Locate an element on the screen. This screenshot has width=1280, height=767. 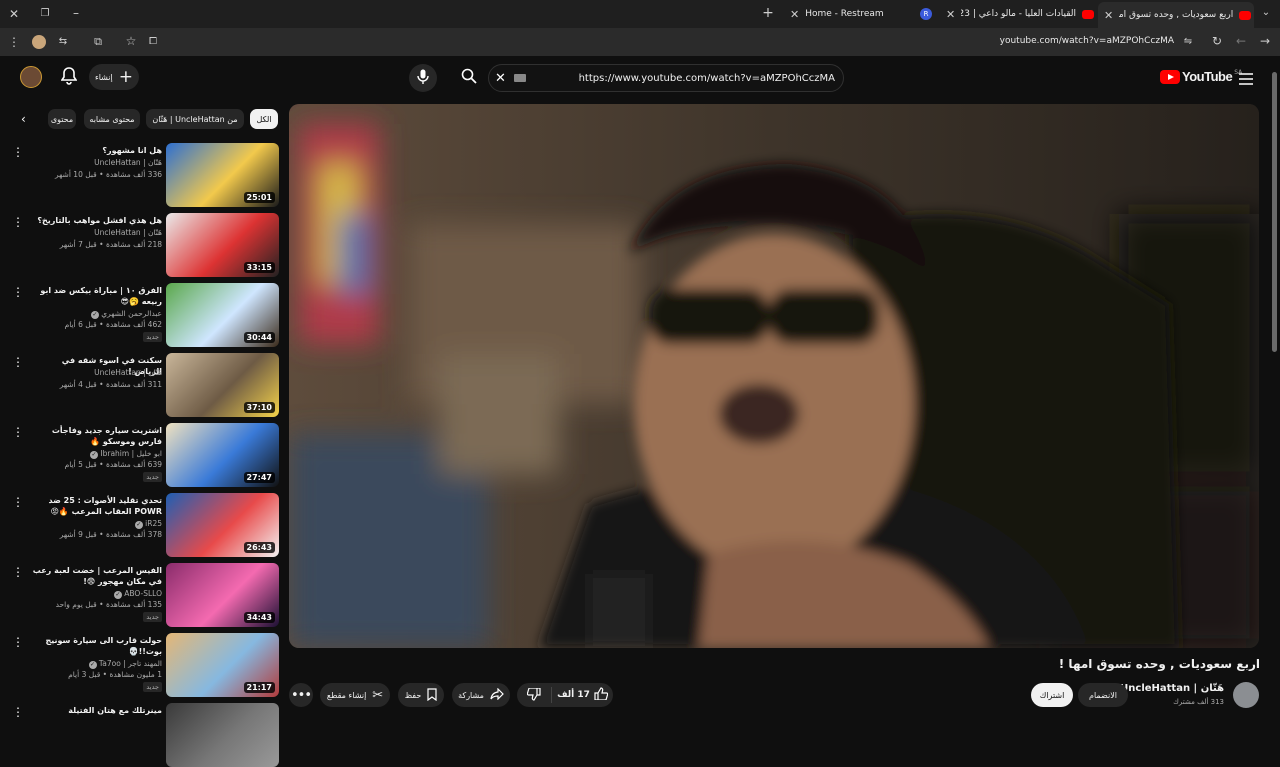
like-dislike-group: 17 ألف is located at coordinates (565, 695).